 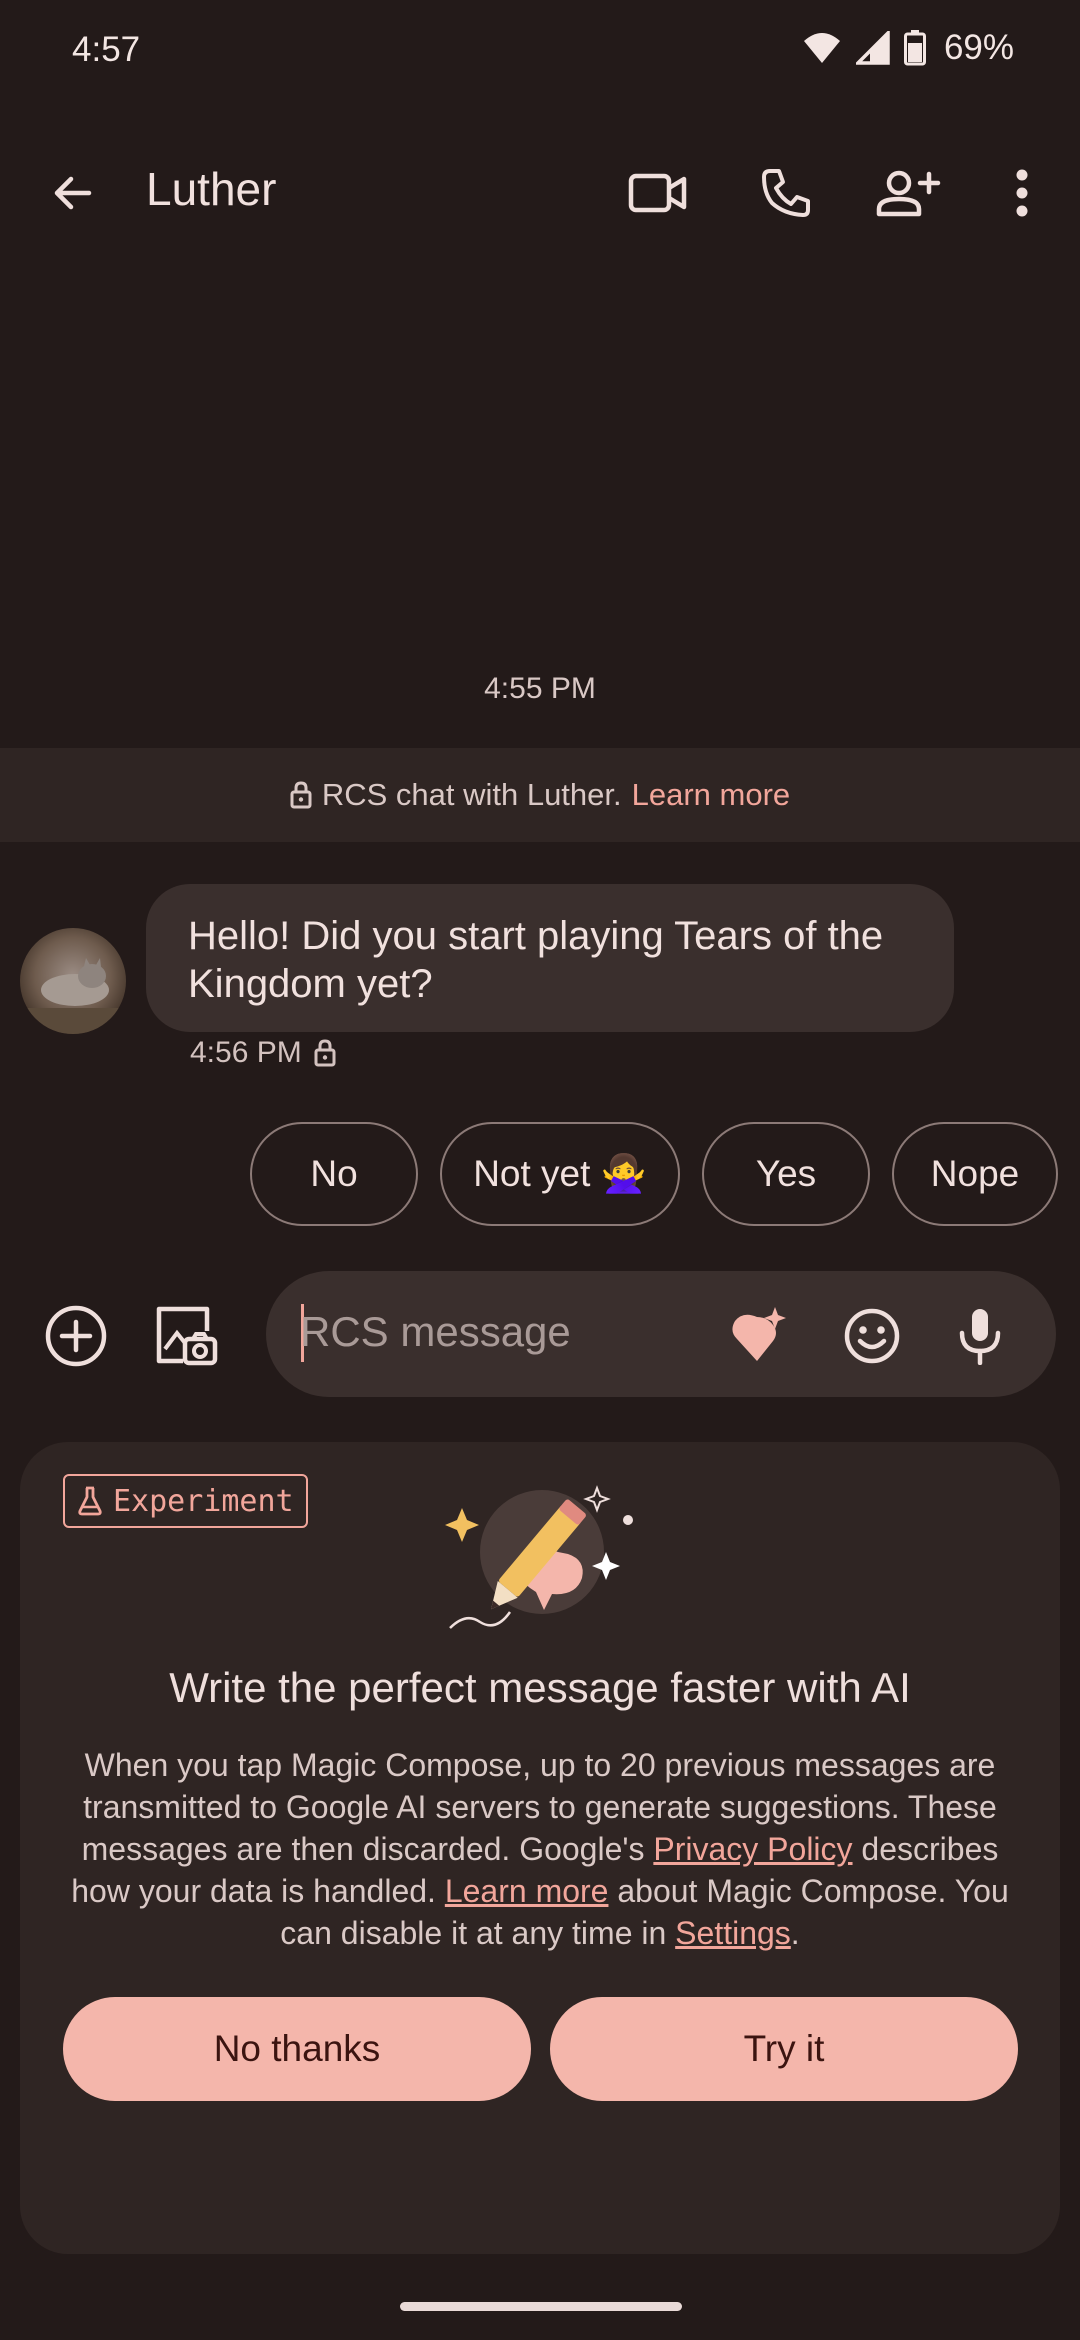 I want to click on smart-reply-not-yet: Not yet 🙅‍♀️, so click(x=560, y=1174).